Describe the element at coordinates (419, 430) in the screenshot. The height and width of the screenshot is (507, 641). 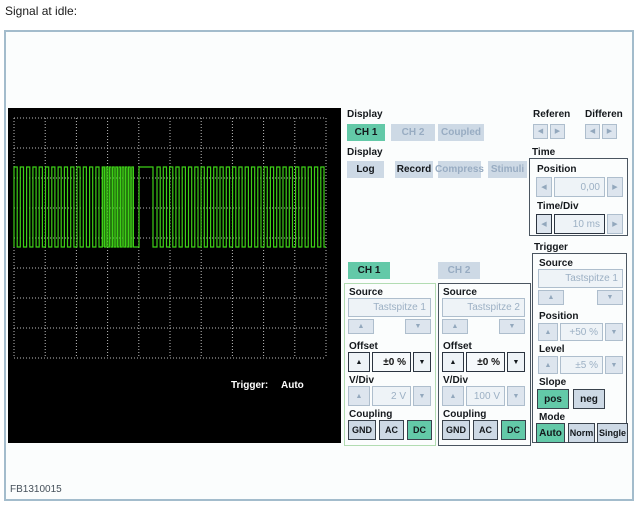
I see `ch1-dc-button: DC` at that location.